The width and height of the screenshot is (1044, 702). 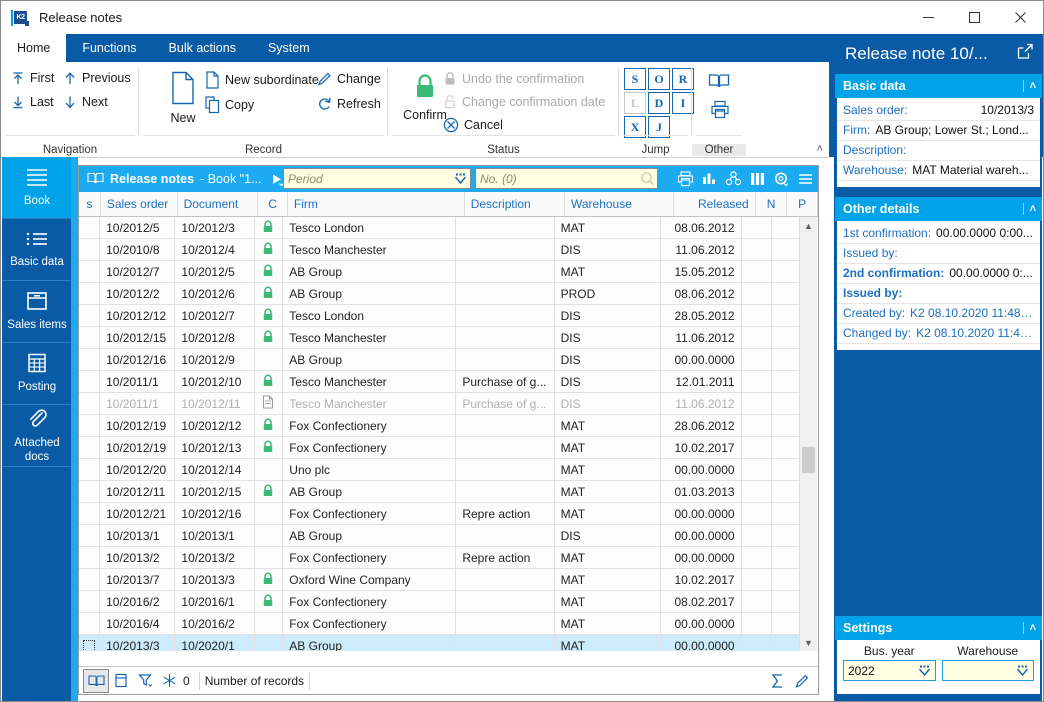 What do you see at coordinates (608, 425) in the screenshot?
I see `cell-warehouse: MAT` at bounding box center [608, 425].